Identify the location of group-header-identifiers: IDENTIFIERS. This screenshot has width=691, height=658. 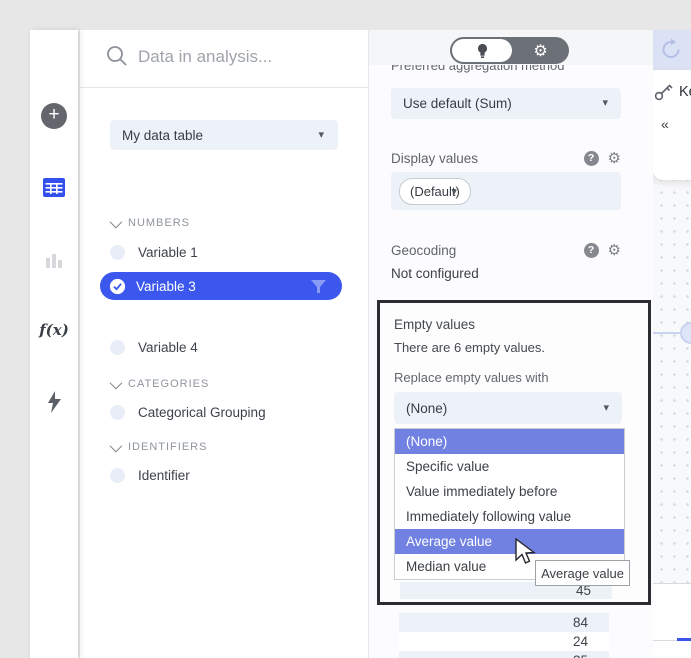
(158, 447).